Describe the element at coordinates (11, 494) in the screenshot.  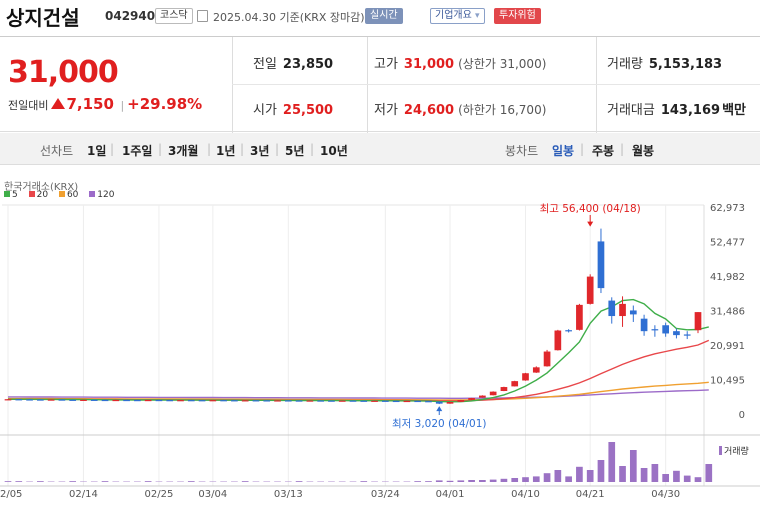
I see `x-tick-label: 02/05` at that location.